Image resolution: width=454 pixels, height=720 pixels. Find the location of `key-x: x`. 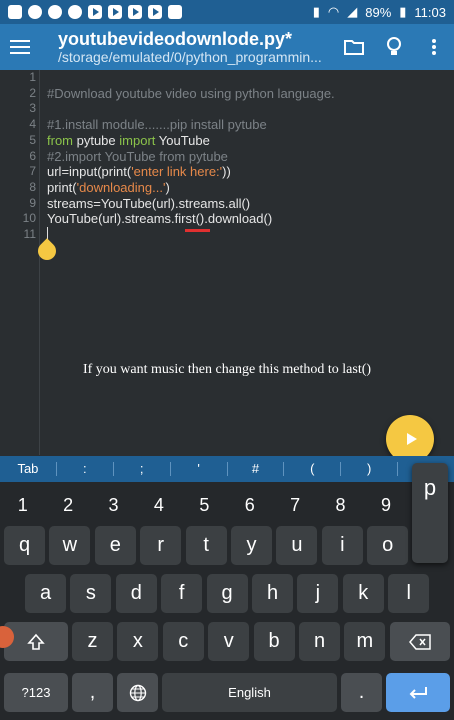

key-x: x is located at coordinates (138, 641).